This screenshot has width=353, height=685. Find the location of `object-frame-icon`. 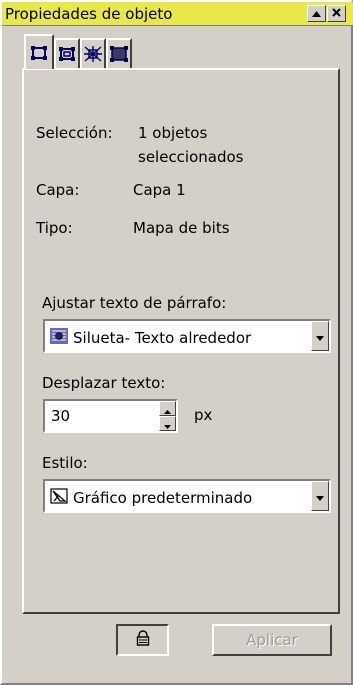

object-frame-icon is located at coordinates (39, 53).